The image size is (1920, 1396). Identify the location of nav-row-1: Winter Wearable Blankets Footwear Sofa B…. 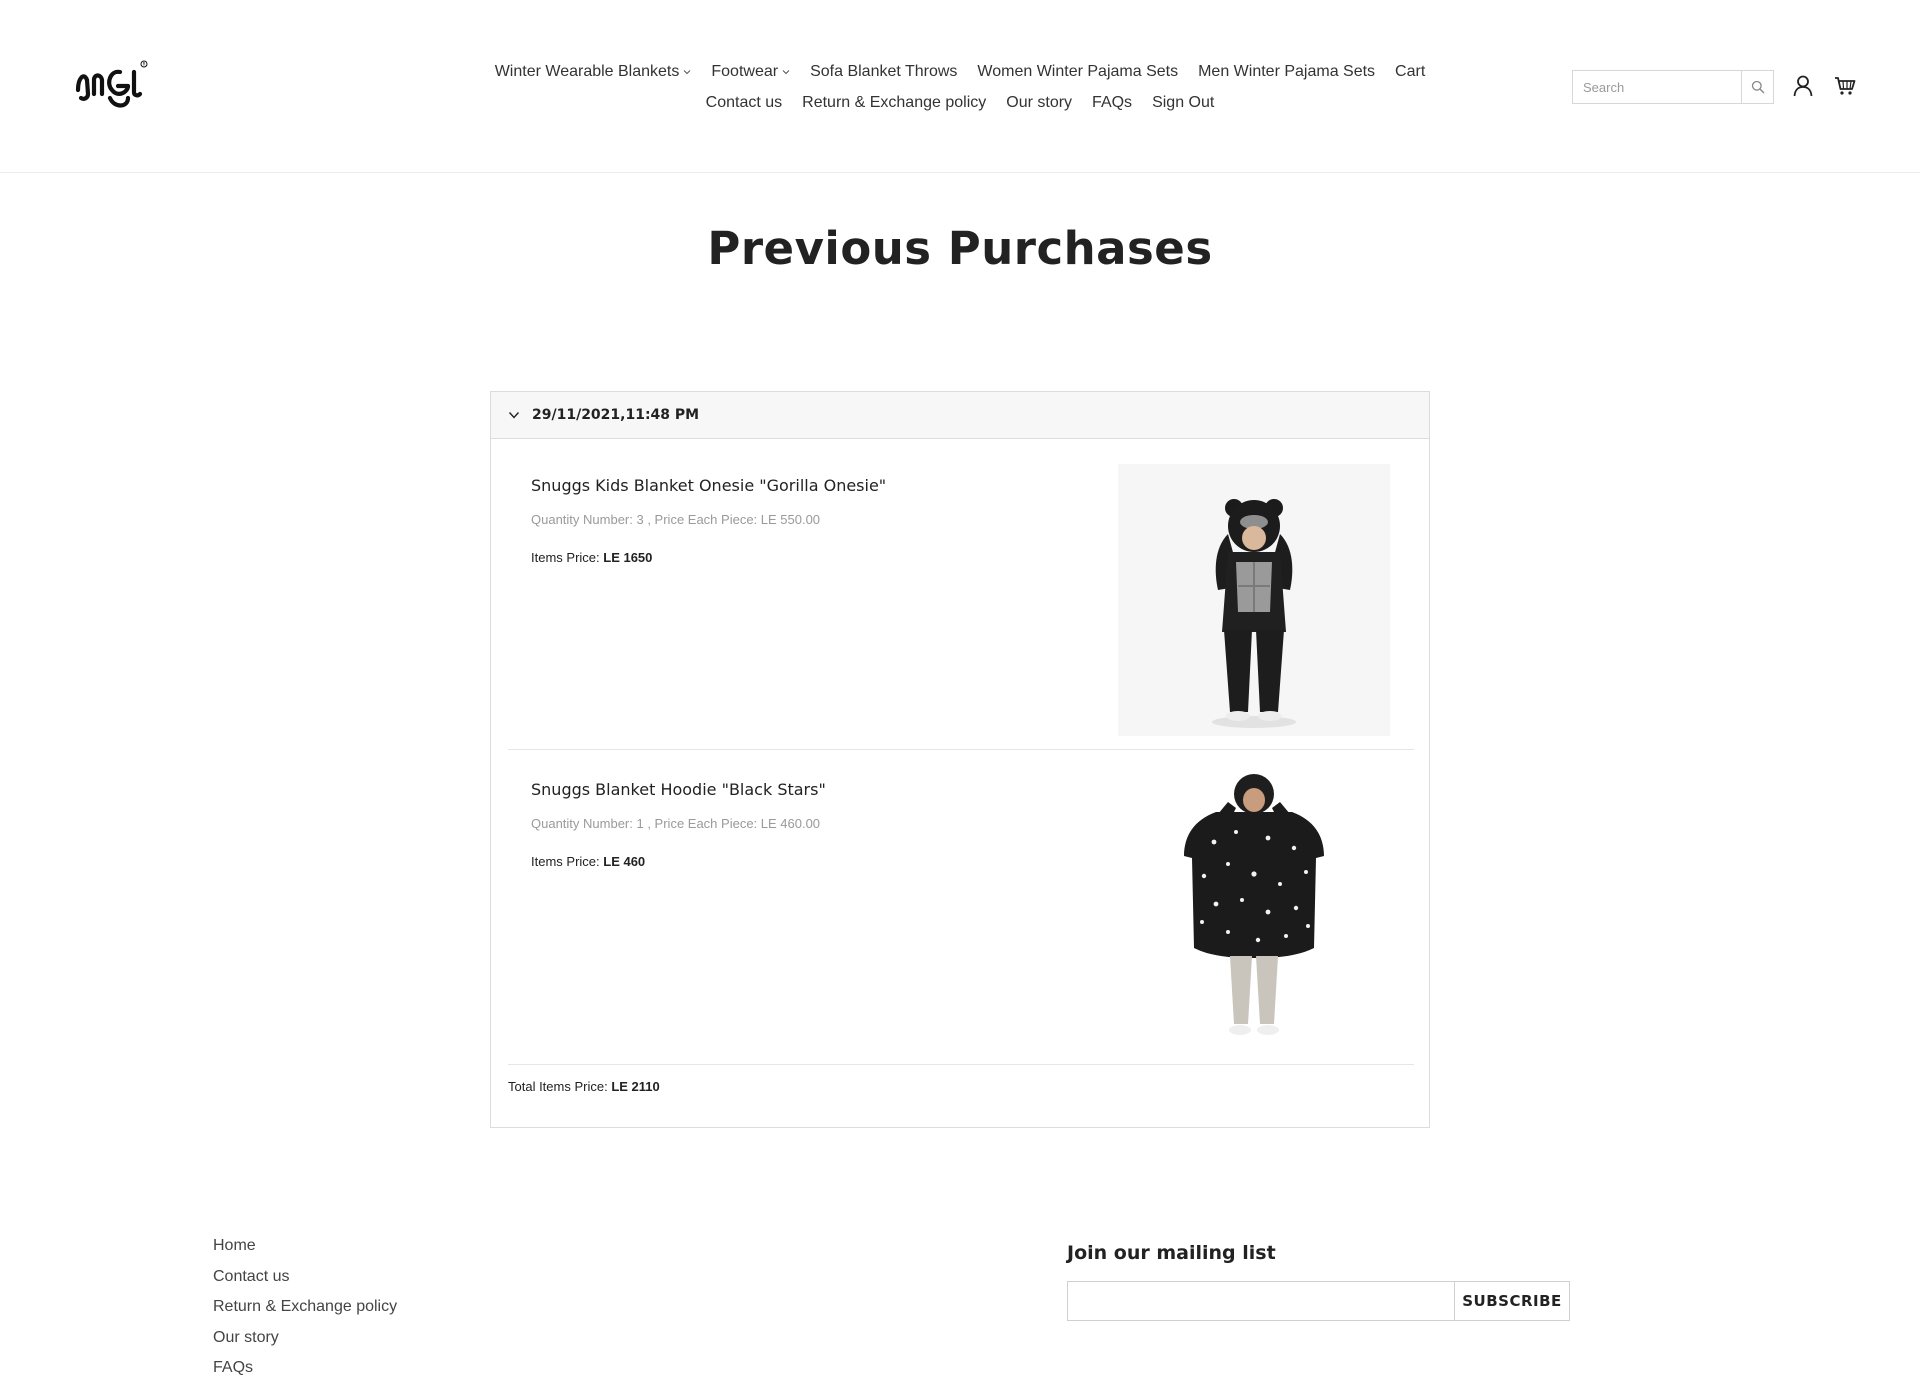
(960, 71).